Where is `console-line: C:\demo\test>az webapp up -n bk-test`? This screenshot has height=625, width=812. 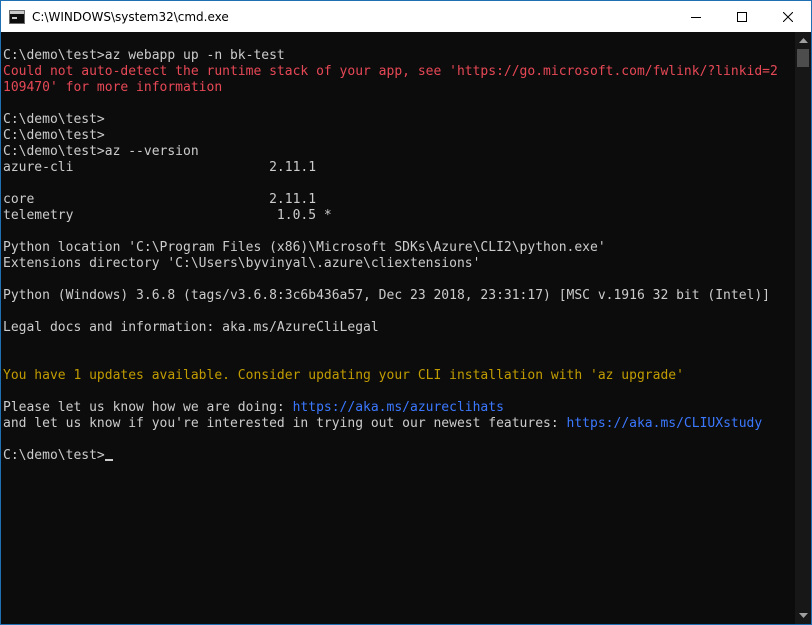 console-line: C:\demo\test>az webapp up -n bk-test is located at coordinates (390, 56).